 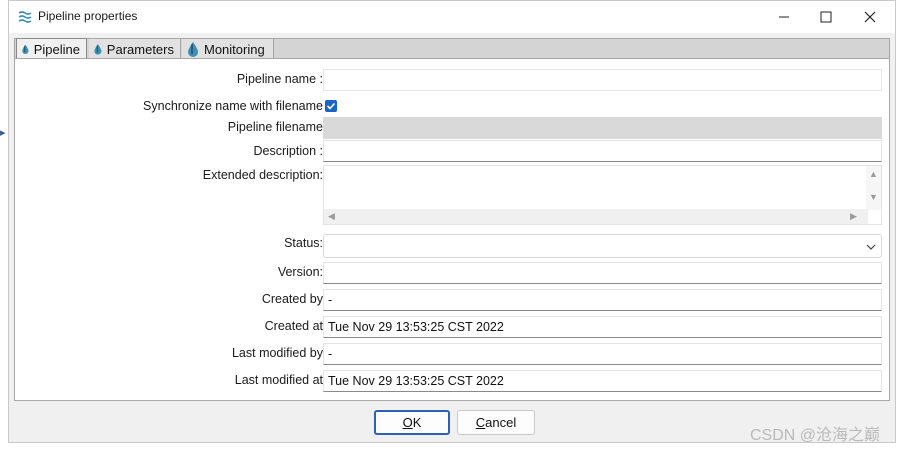 I want to click on maximize-button, so click(x=826, y=17).